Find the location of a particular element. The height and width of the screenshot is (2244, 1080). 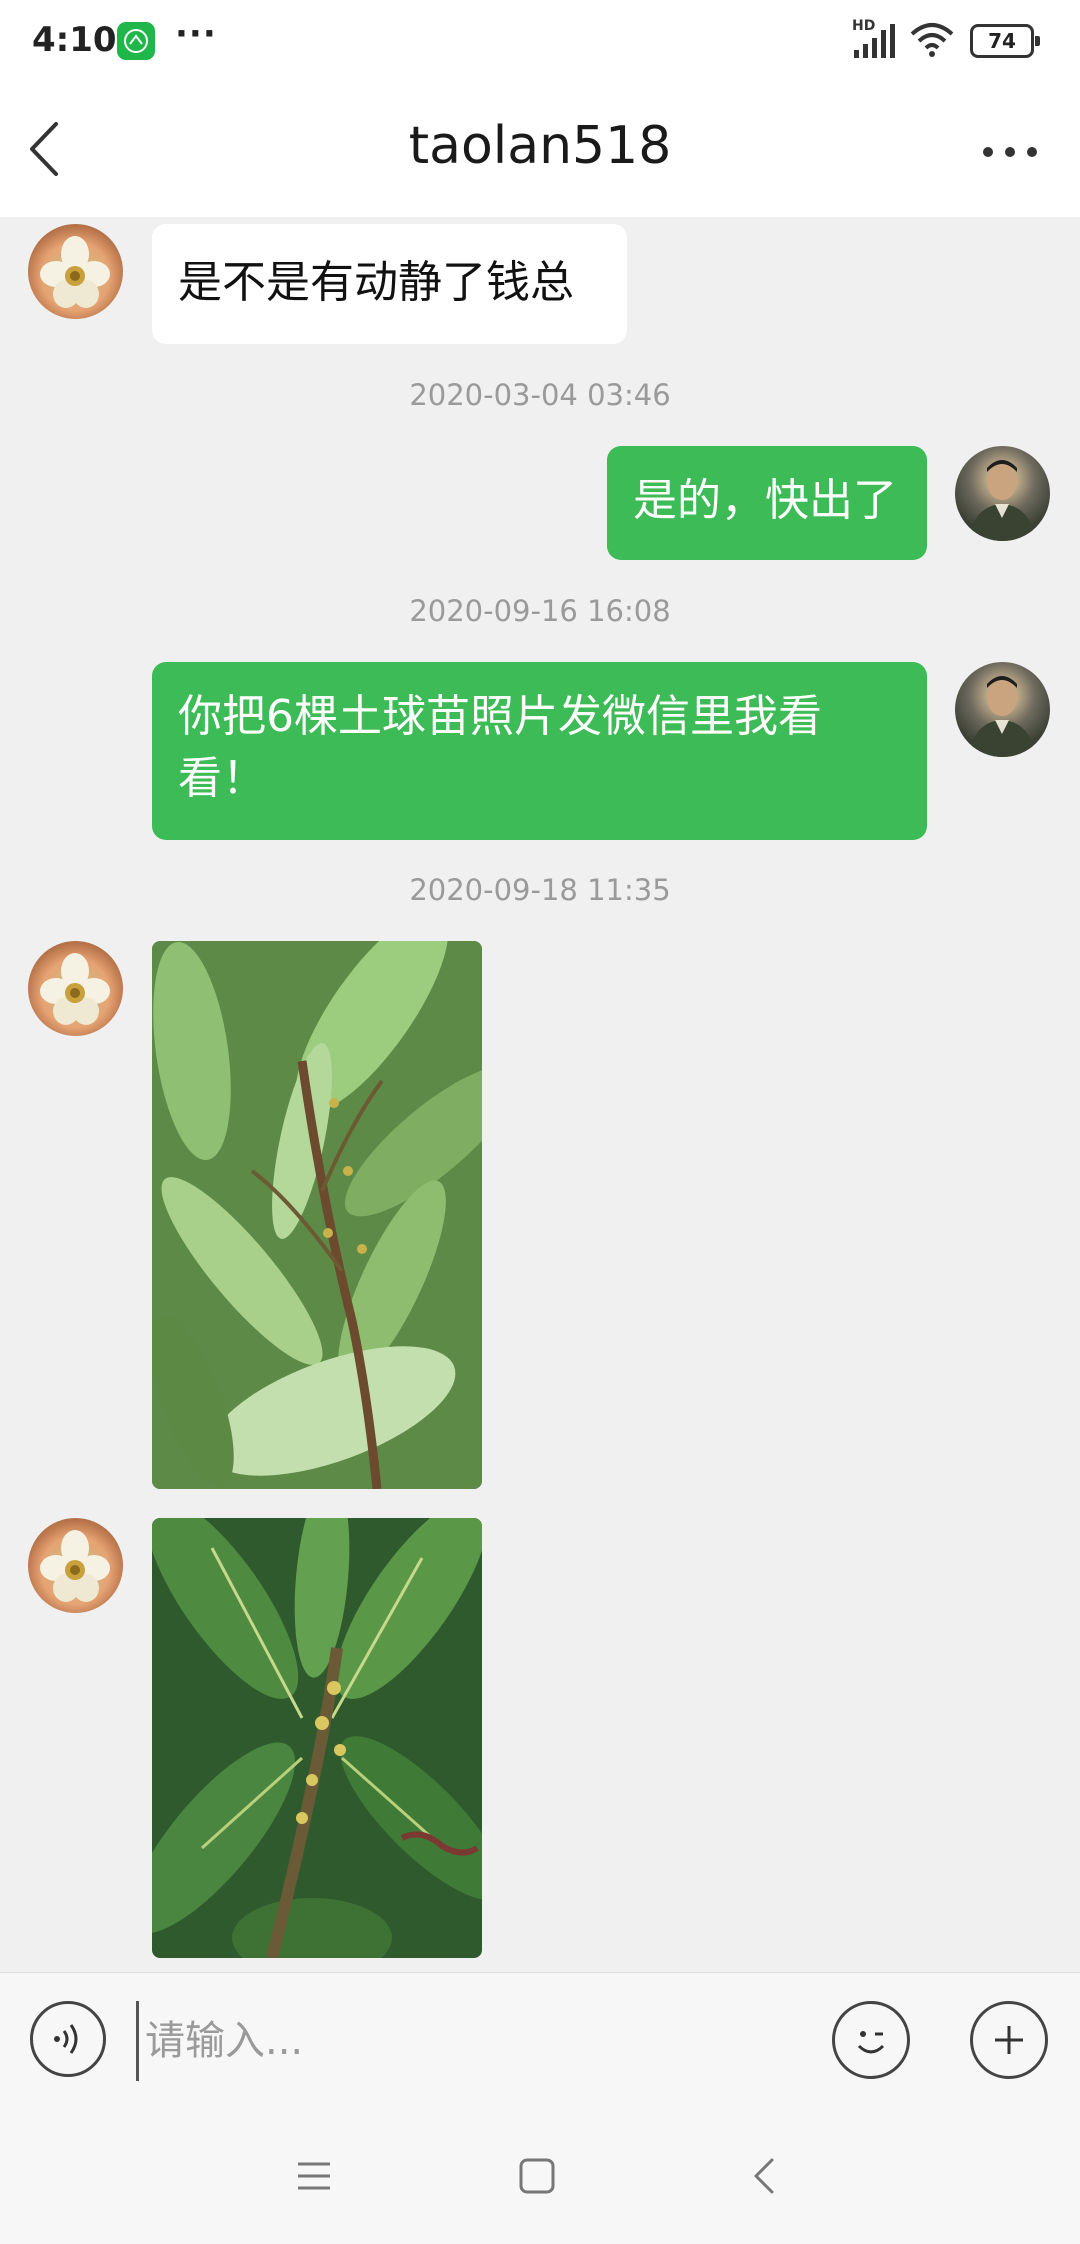

recent-apps-button is located at coordinates (315, 2176).